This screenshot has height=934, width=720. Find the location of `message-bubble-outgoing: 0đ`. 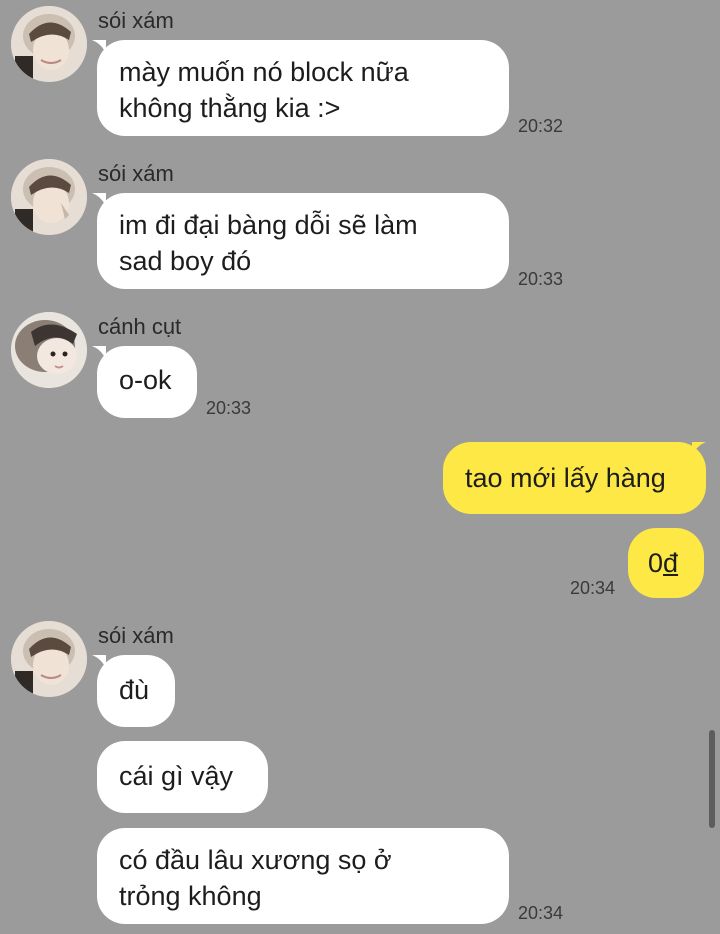

message-bubble-outgoing: 0đ is located at coordinates (666, 563).